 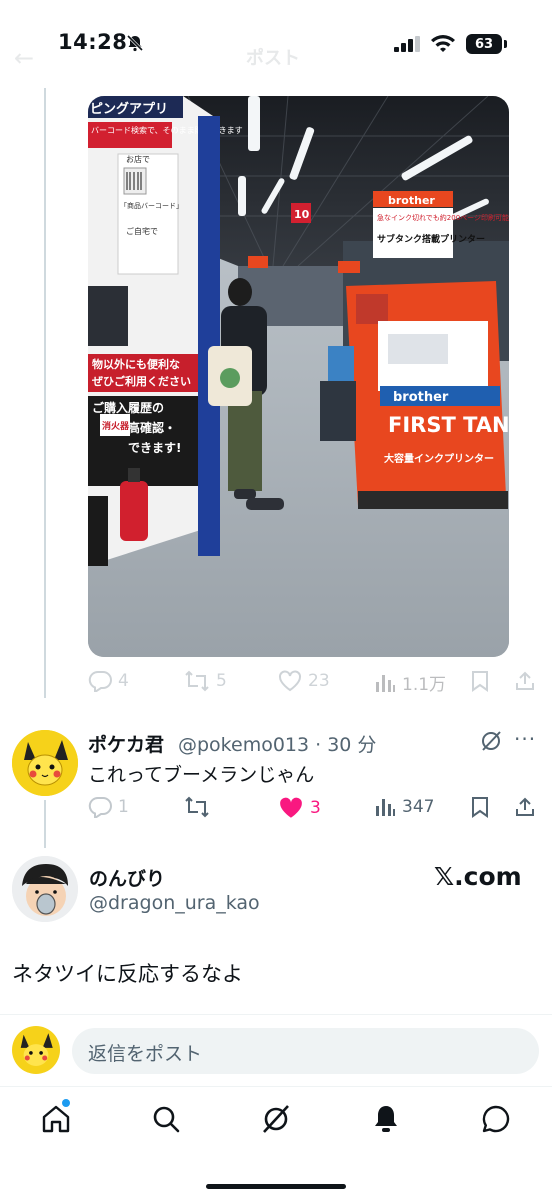 I want to click on back-arrow-icon: ←, so click(x=24, y=58).